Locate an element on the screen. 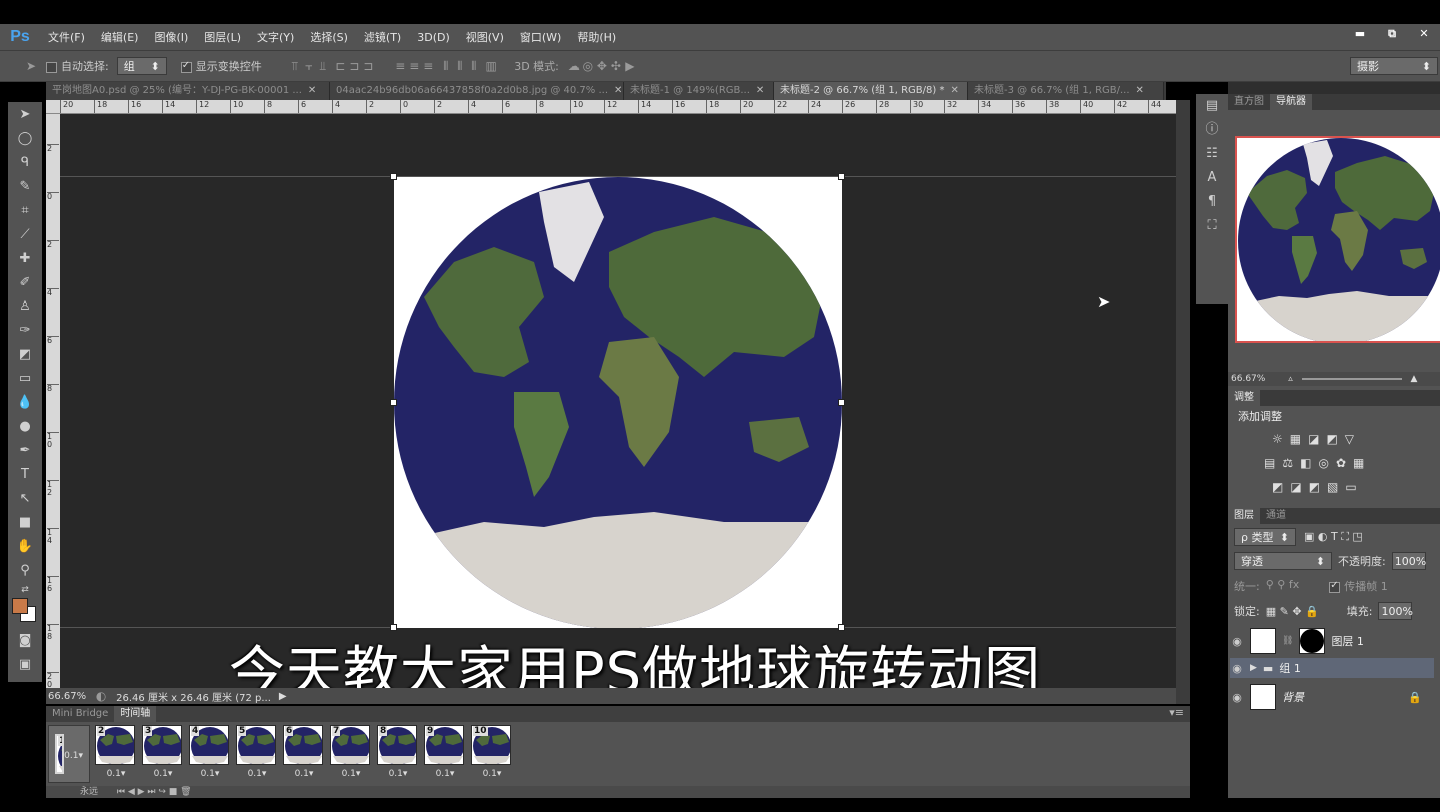  zoom-slider is located at coordinates (1351, 378).